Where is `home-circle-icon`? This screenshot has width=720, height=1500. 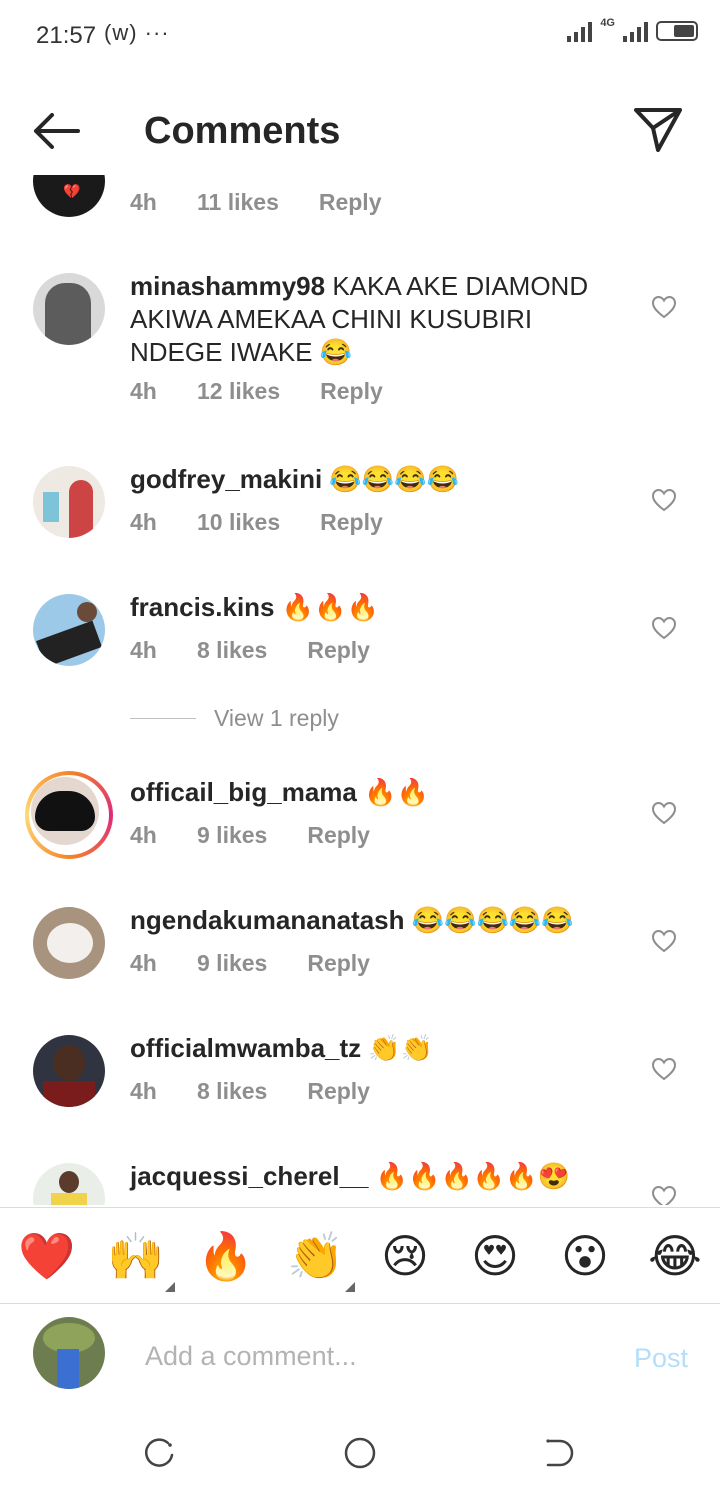 home-circle-icon is located at coordinates (360, 1453).